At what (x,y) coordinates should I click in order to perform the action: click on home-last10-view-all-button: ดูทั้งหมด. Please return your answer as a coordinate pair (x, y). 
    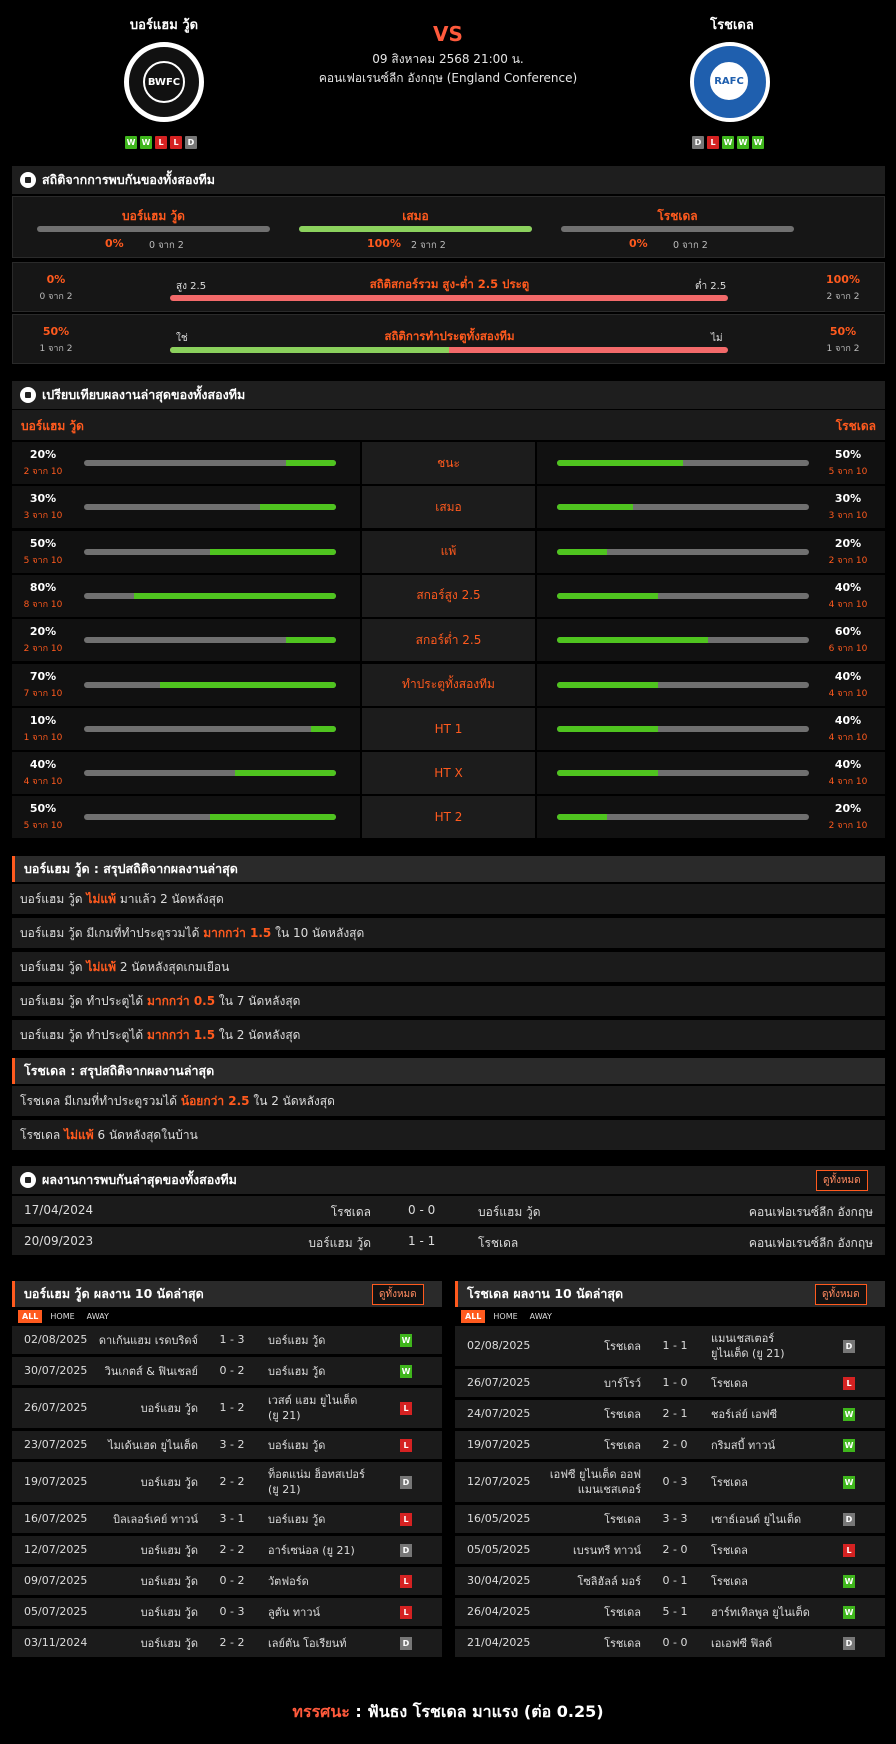
    Looking at the image, I should click on (398, 1294).